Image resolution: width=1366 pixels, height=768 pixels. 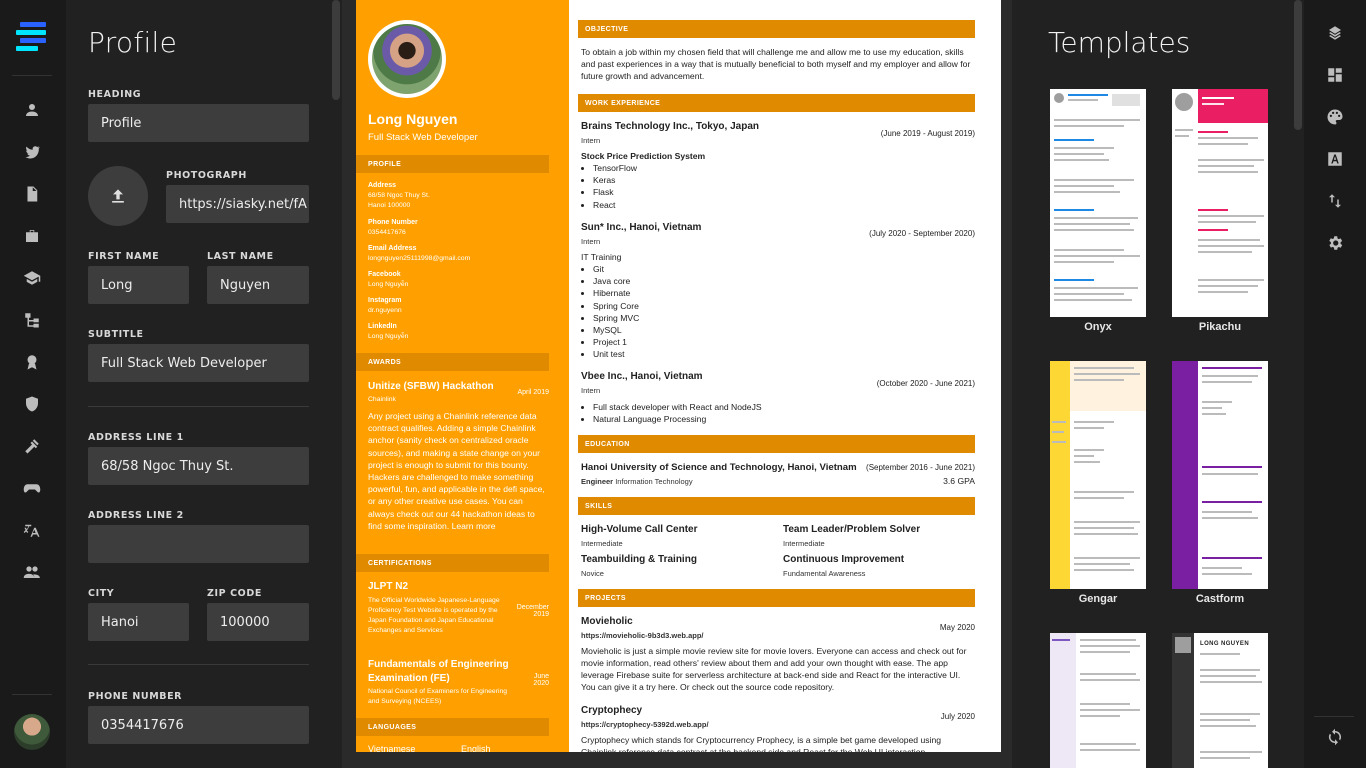 What do you see at coordinates (452, 362) in the screenshot?
I see `awards-heading: AWARDS` at bounding box center [452, 362].